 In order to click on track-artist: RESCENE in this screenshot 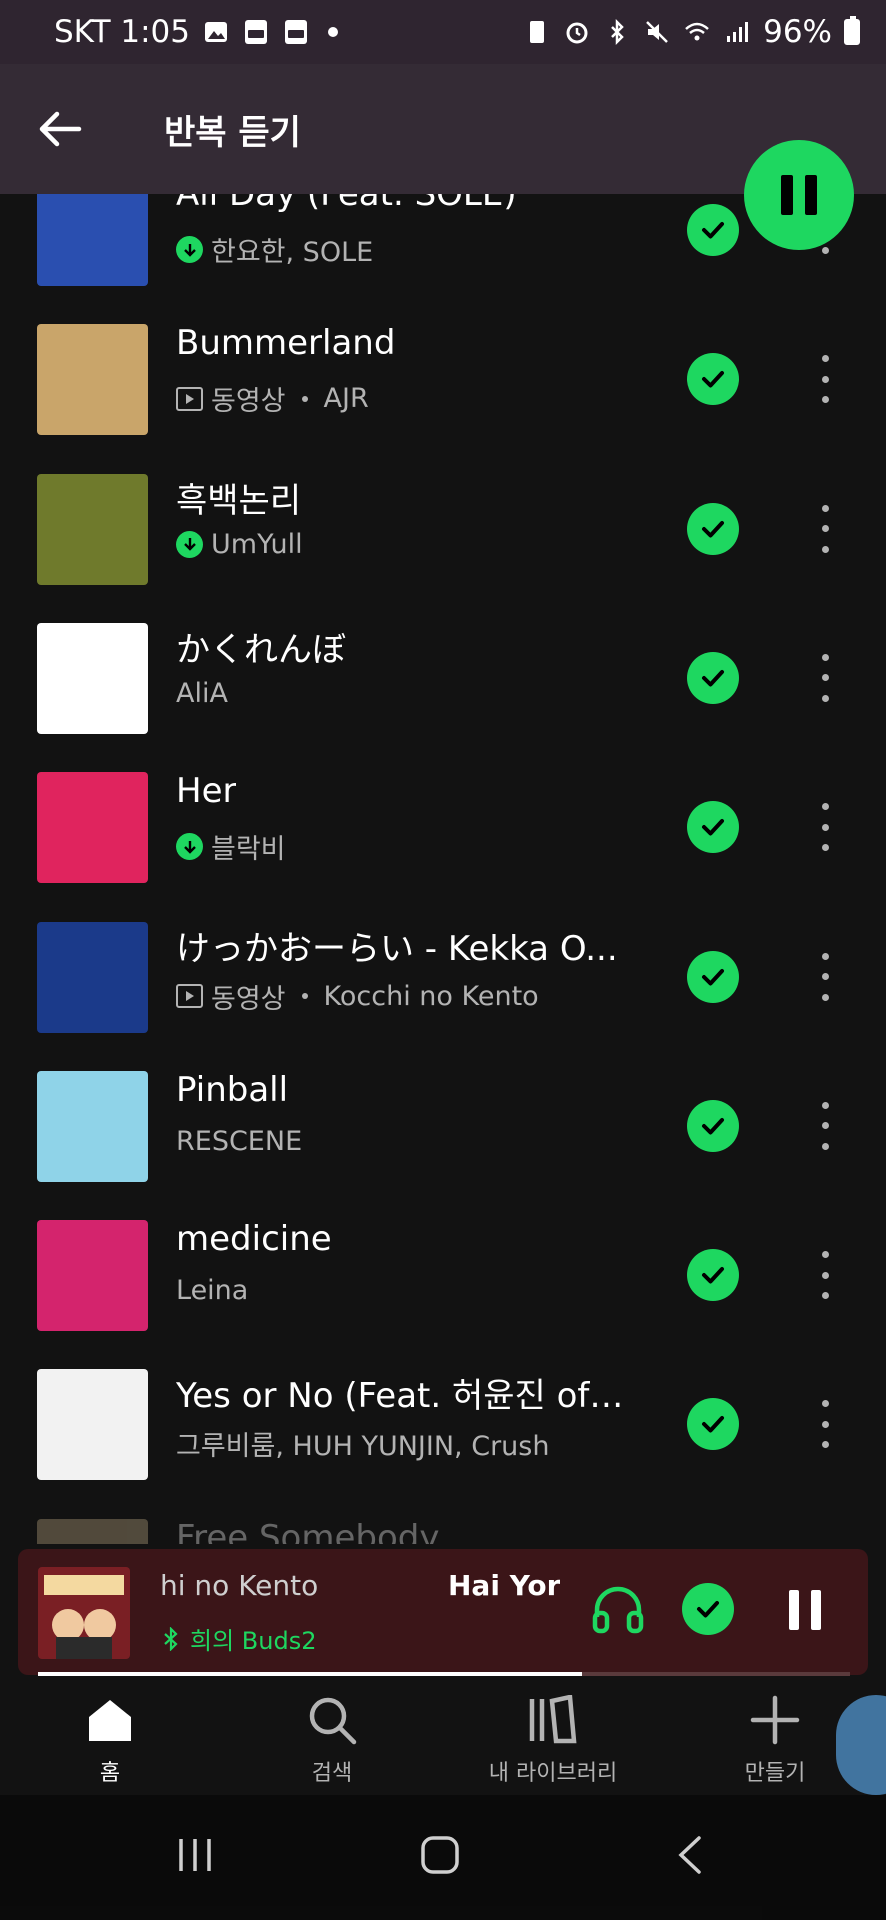, I will do `click(239, 1141)`.